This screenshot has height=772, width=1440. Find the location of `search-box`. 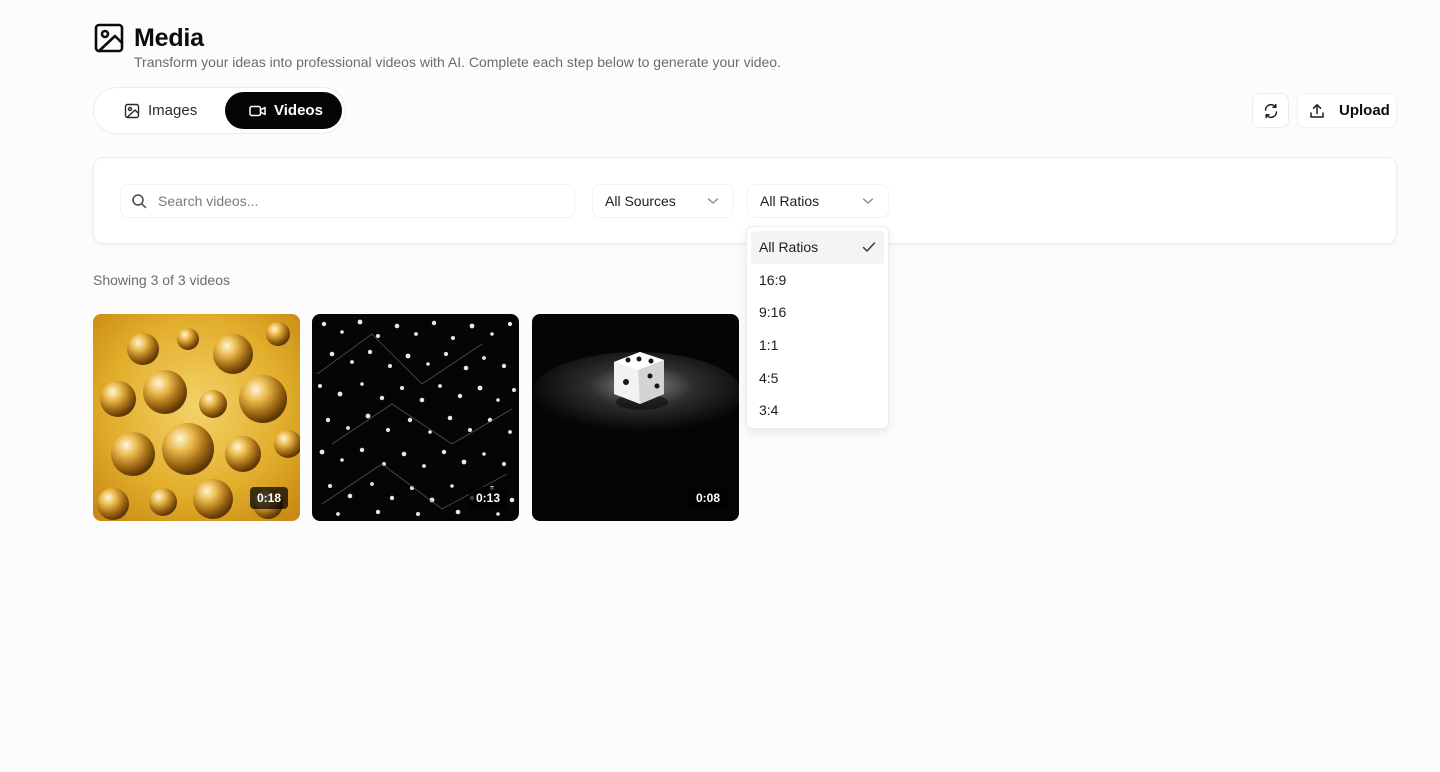

search-box is located at coordinates (347, 201).